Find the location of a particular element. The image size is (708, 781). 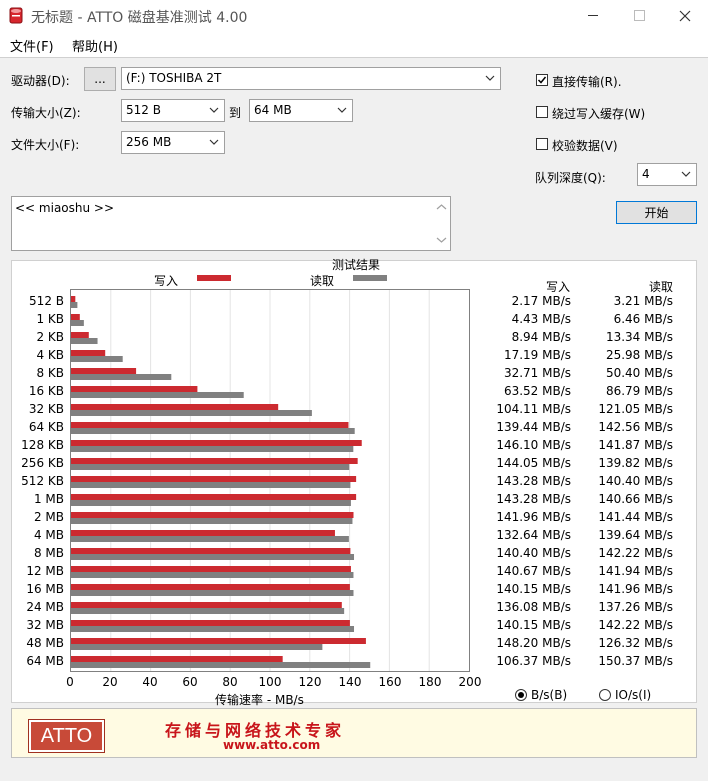

scroll-down-icon is located at coordinates (441, 240).